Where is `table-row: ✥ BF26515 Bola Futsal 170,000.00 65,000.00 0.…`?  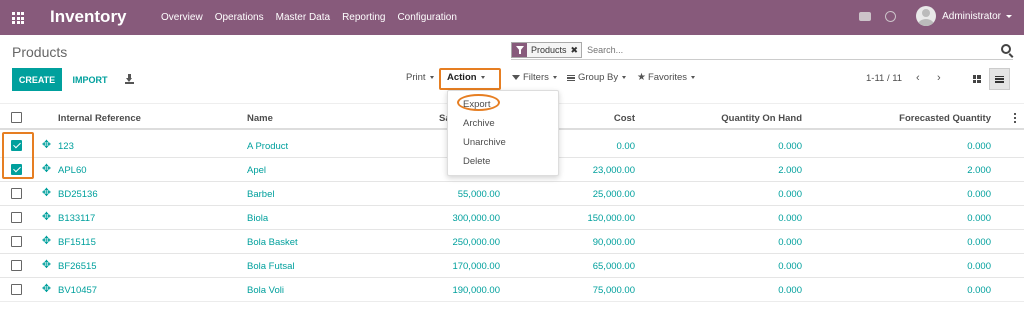
table-row: ✥ BF26515 Bola Futsal 170,000.00 65,000.00 0.… is located at coordinates (512, 266).